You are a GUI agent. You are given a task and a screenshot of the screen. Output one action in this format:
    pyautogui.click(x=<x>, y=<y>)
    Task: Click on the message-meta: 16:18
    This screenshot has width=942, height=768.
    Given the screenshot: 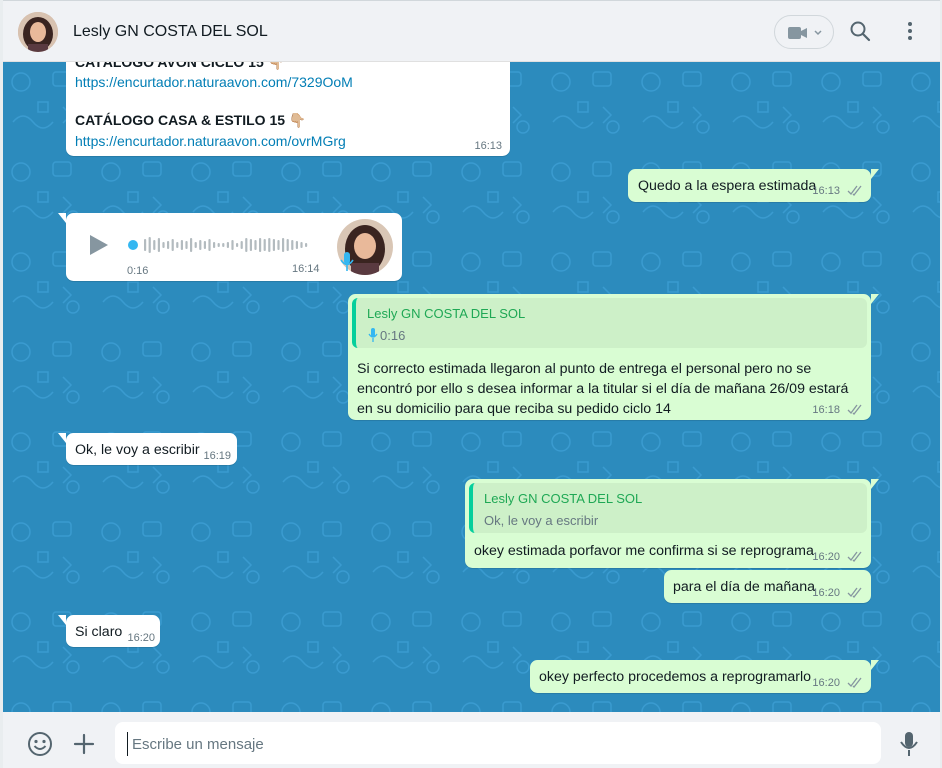 What is the action you would take?
    pyautogui.click(x=837, y=410)
    